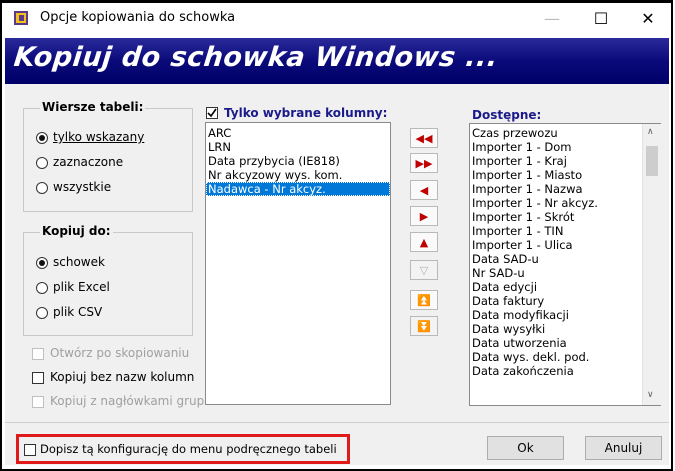 This screenshot has width=675, height=471. What do you see at coordinates (21, 18) in the screenshot?
I see `app-icon` at bounding box center [21, 18].